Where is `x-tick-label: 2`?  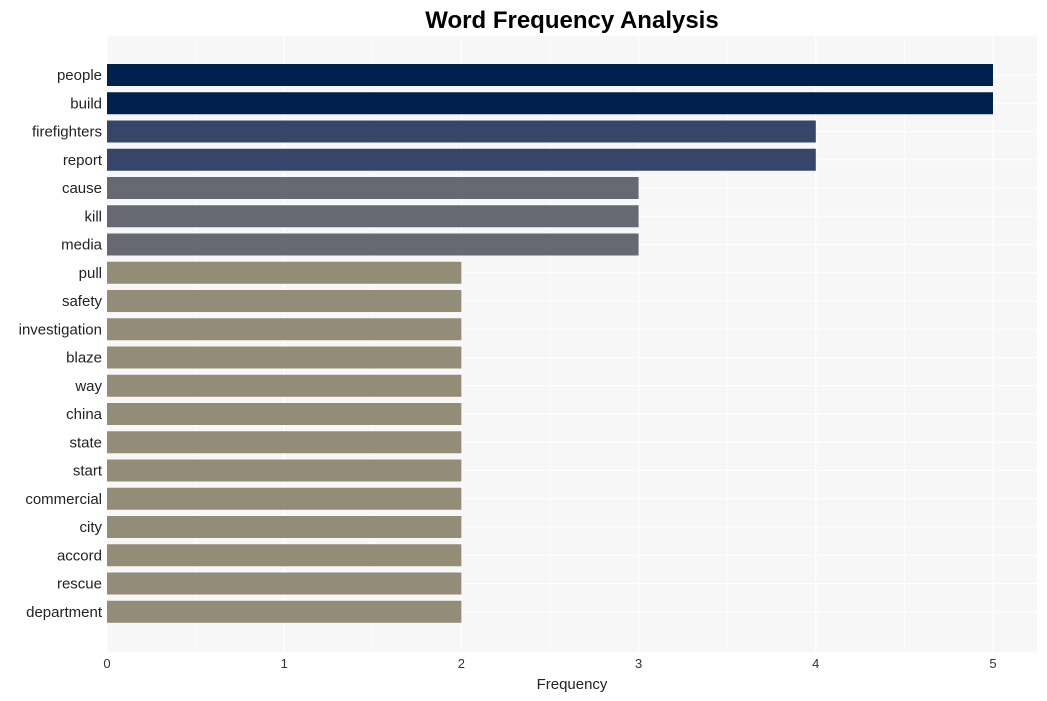 x-tick-label: 2 is located at coordinates (461, 663).